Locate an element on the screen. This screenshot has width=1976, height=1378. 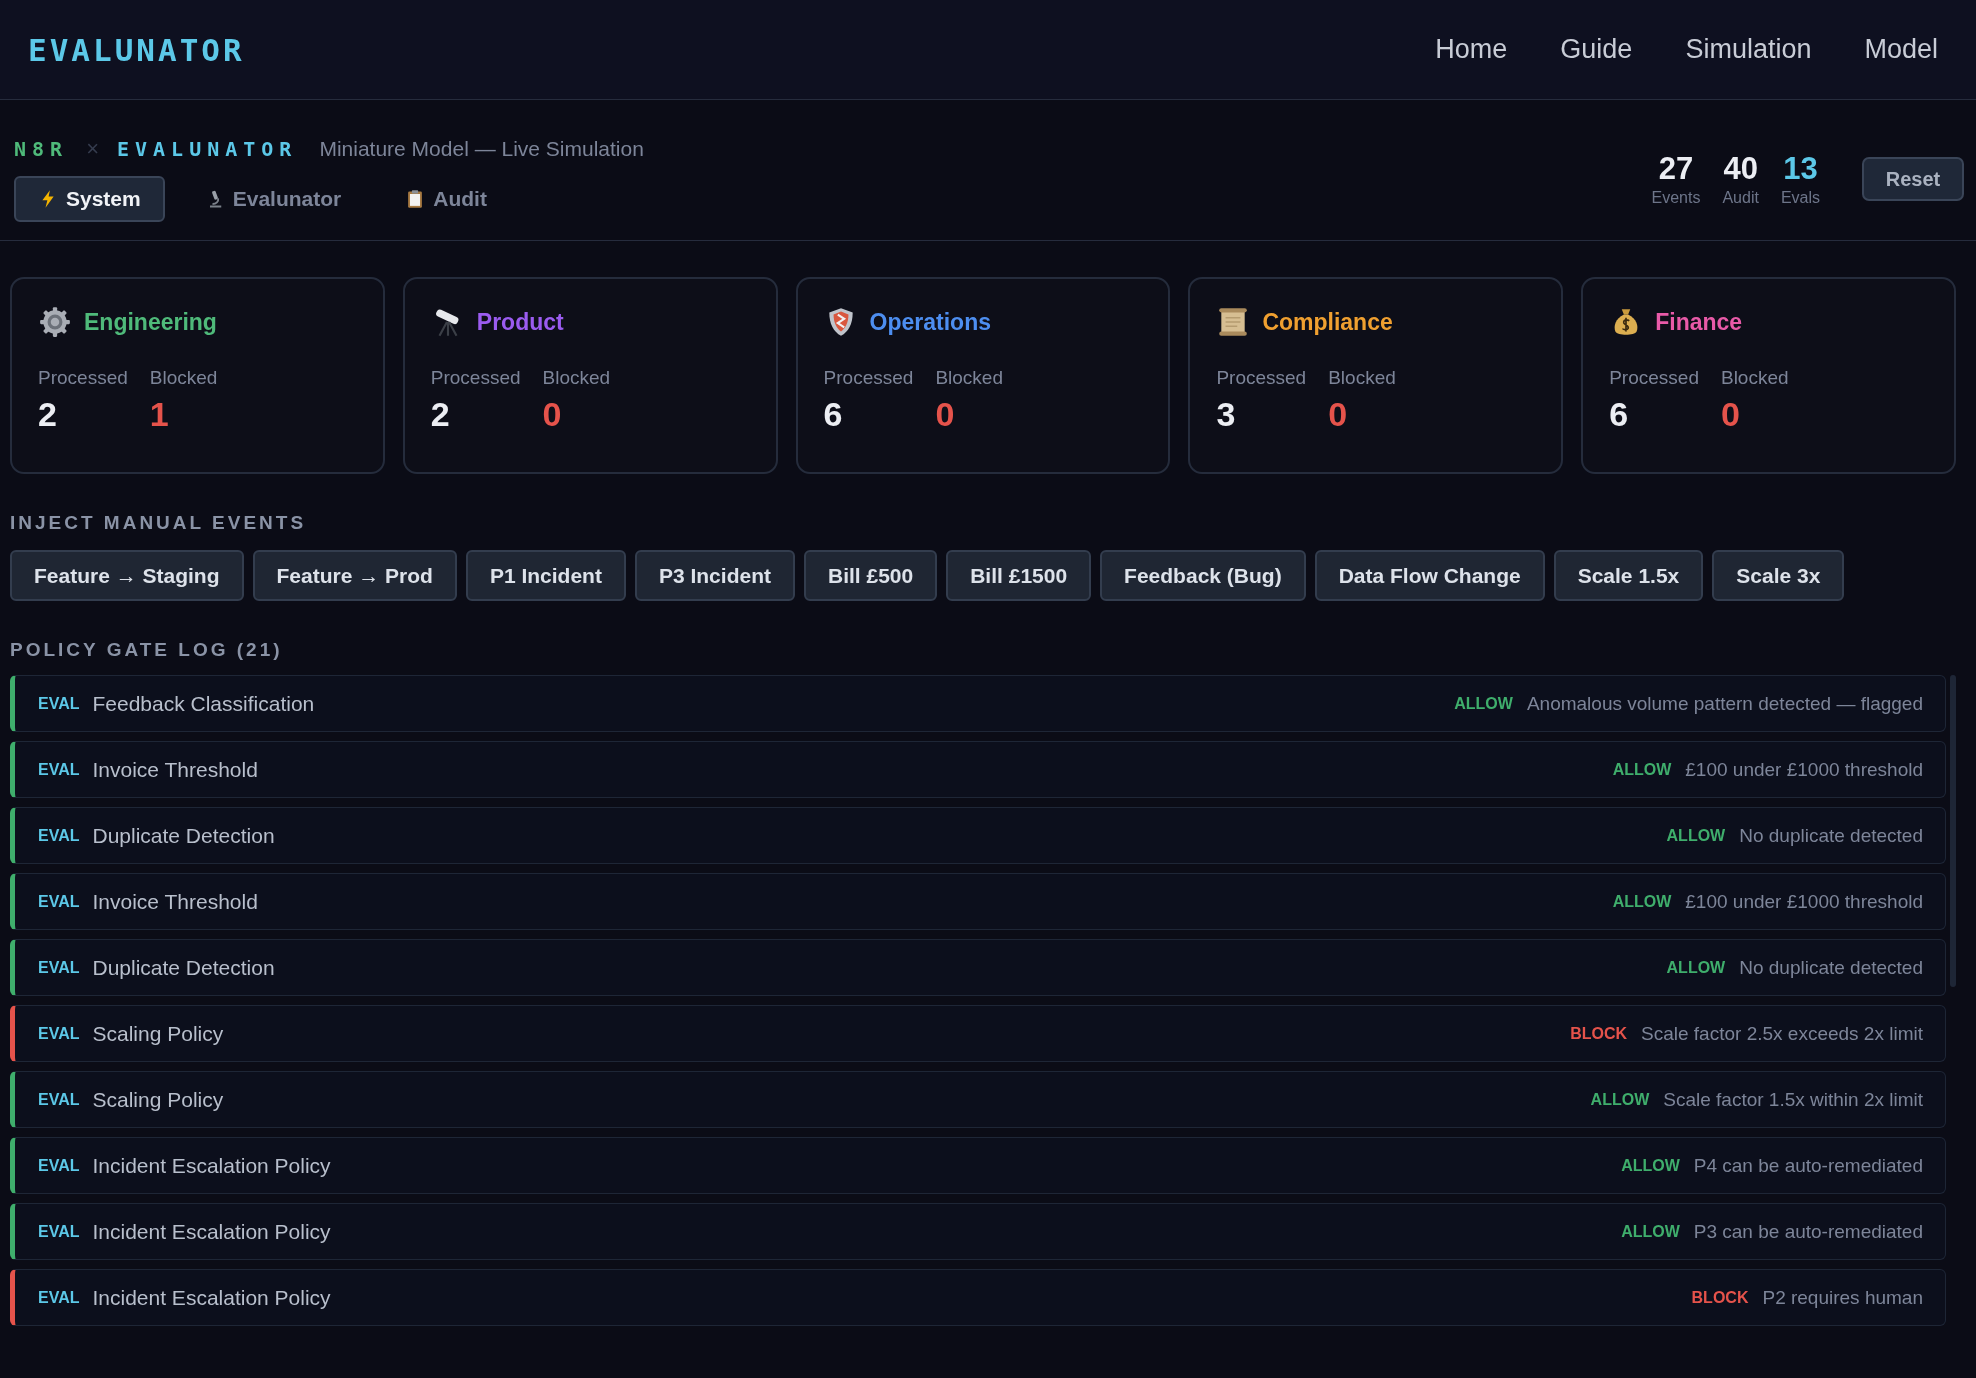
app-logo: EVALUNATOR is located at coordinates (136, 49).